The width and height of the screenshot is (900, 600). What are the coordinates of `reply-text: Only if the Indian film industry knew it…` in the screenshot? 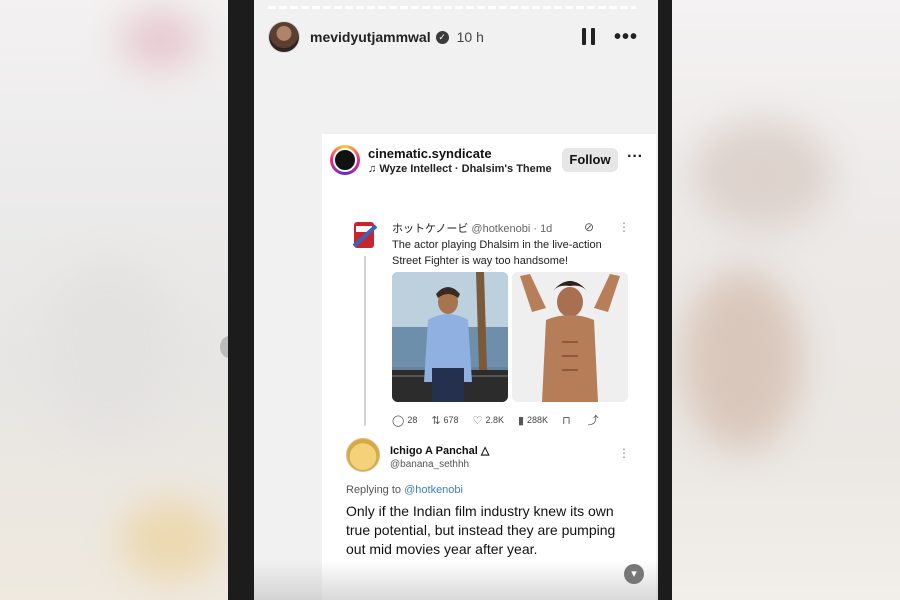 It's located at (481, 530).